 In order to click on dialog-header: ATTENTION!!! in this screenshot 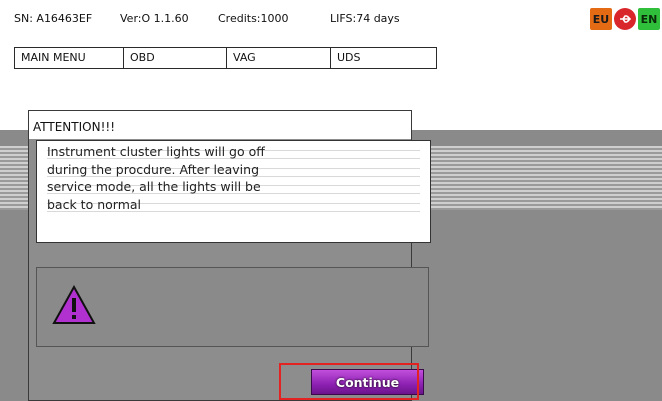, I will do `click(220, 125)`.